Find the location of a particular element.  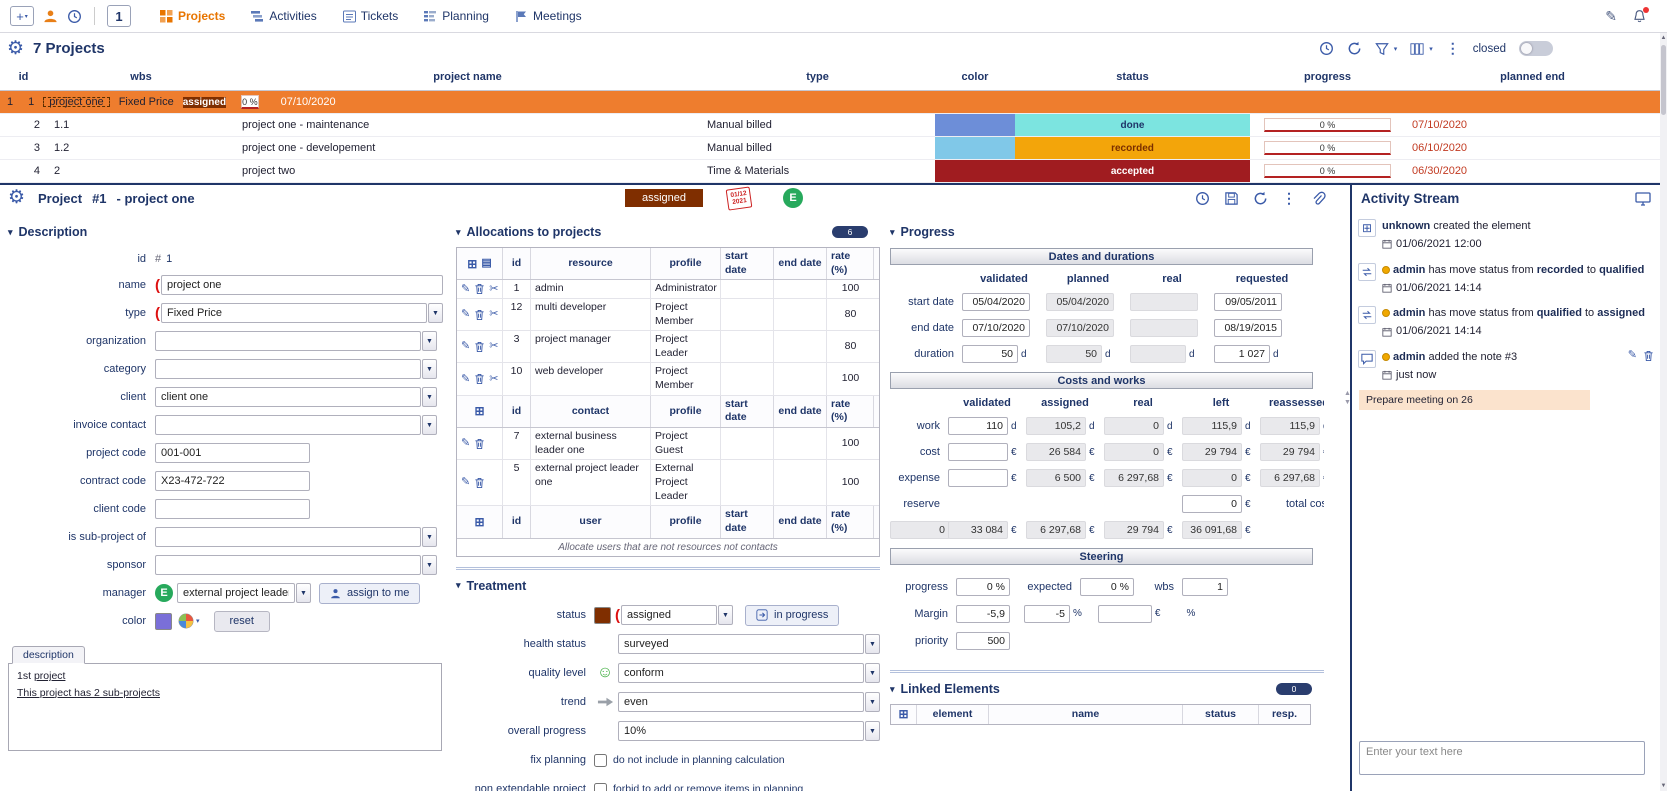

detail-settings-gear-icon: ⚙ is located at coordinates (16, 197).